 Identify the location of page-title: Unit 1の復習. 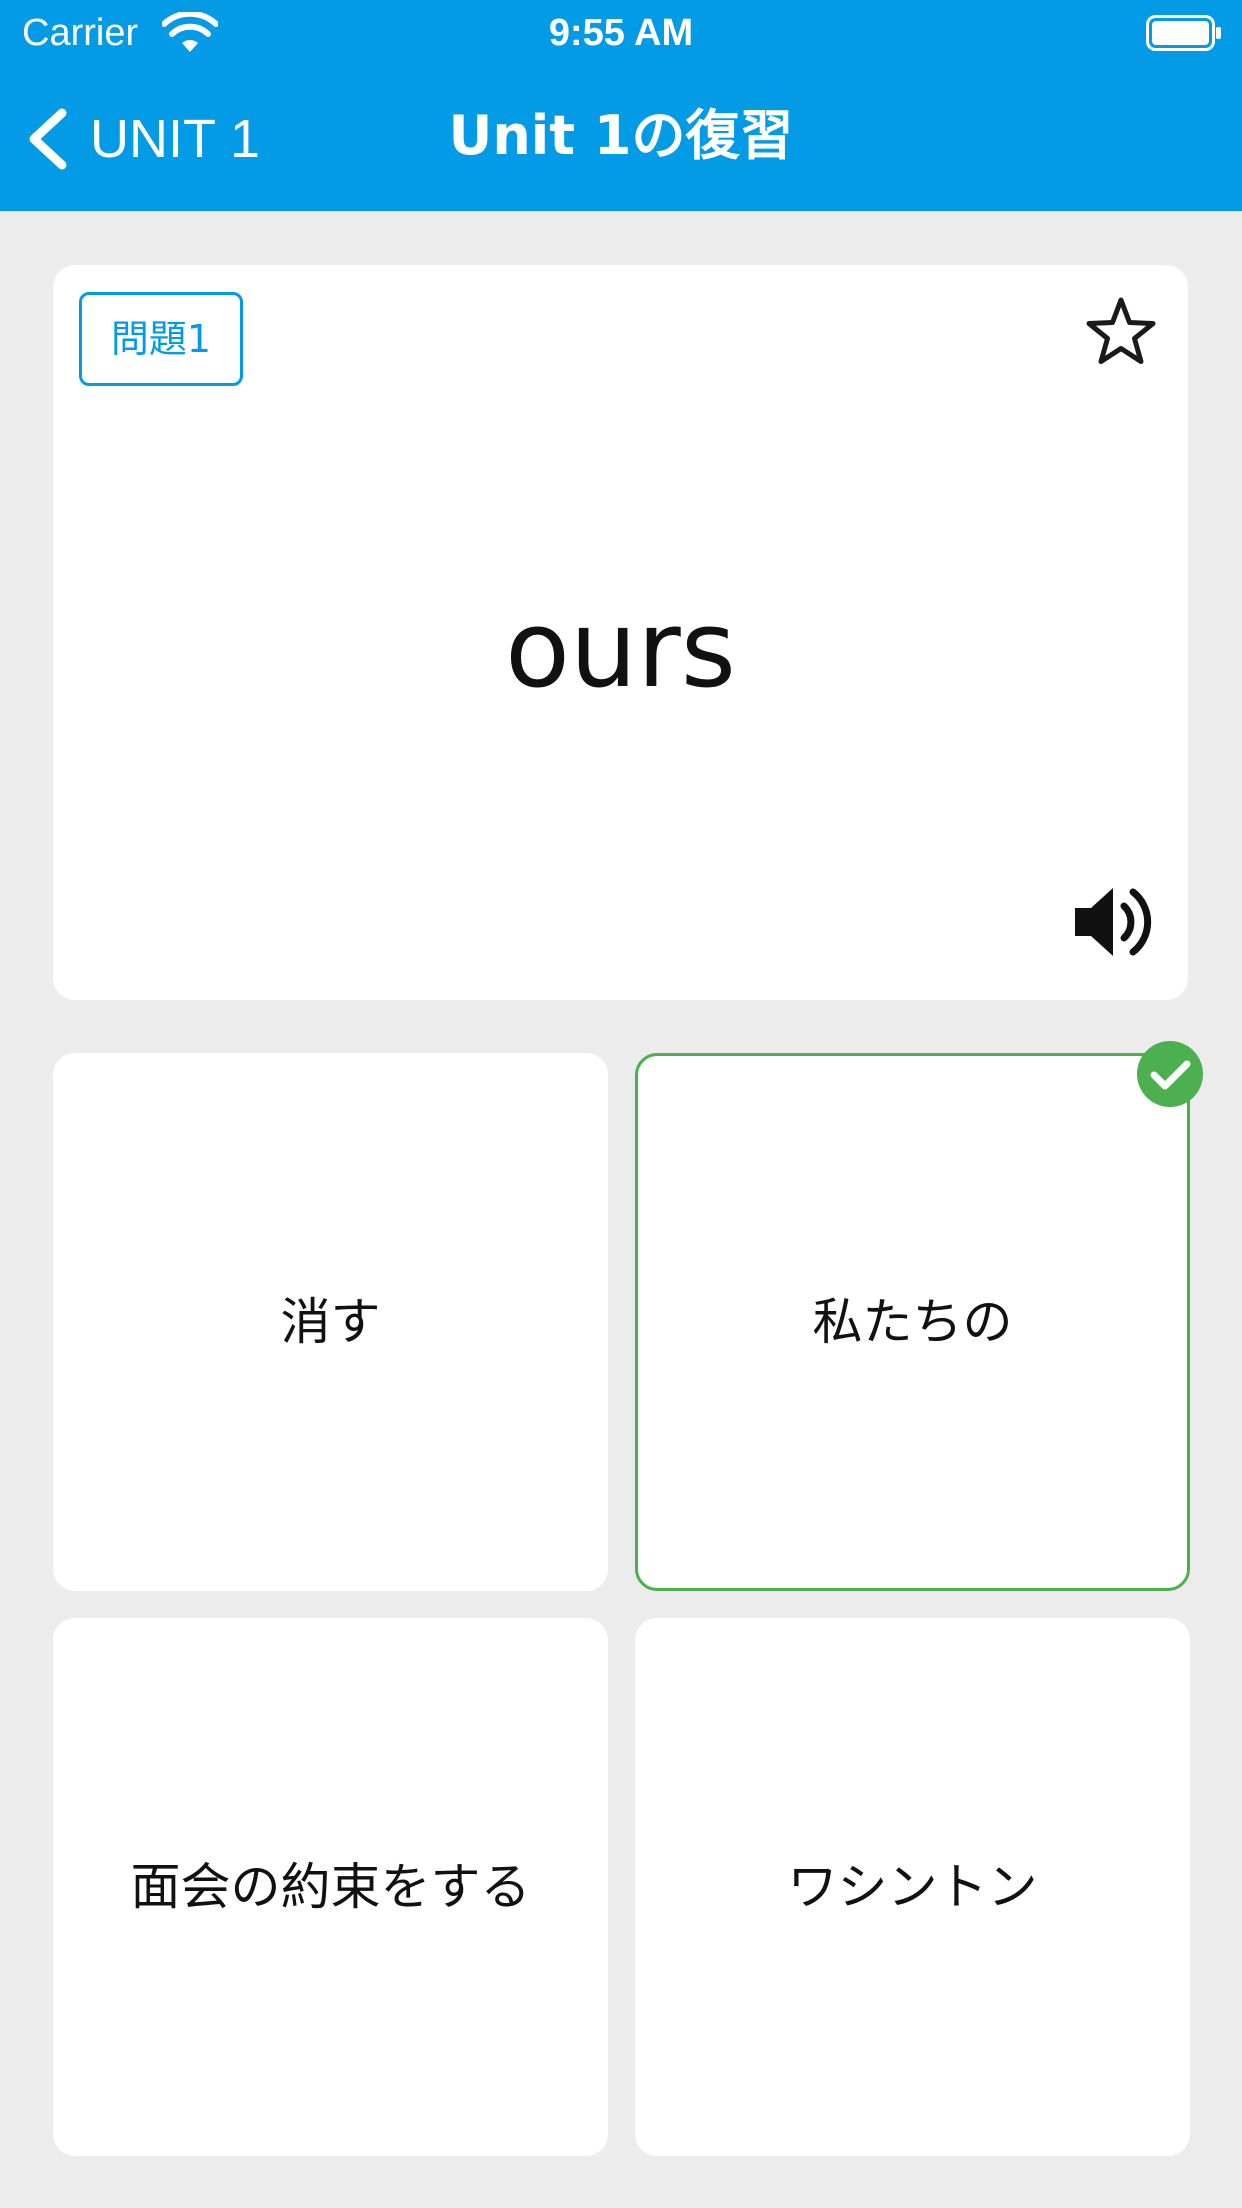
(621, 135).